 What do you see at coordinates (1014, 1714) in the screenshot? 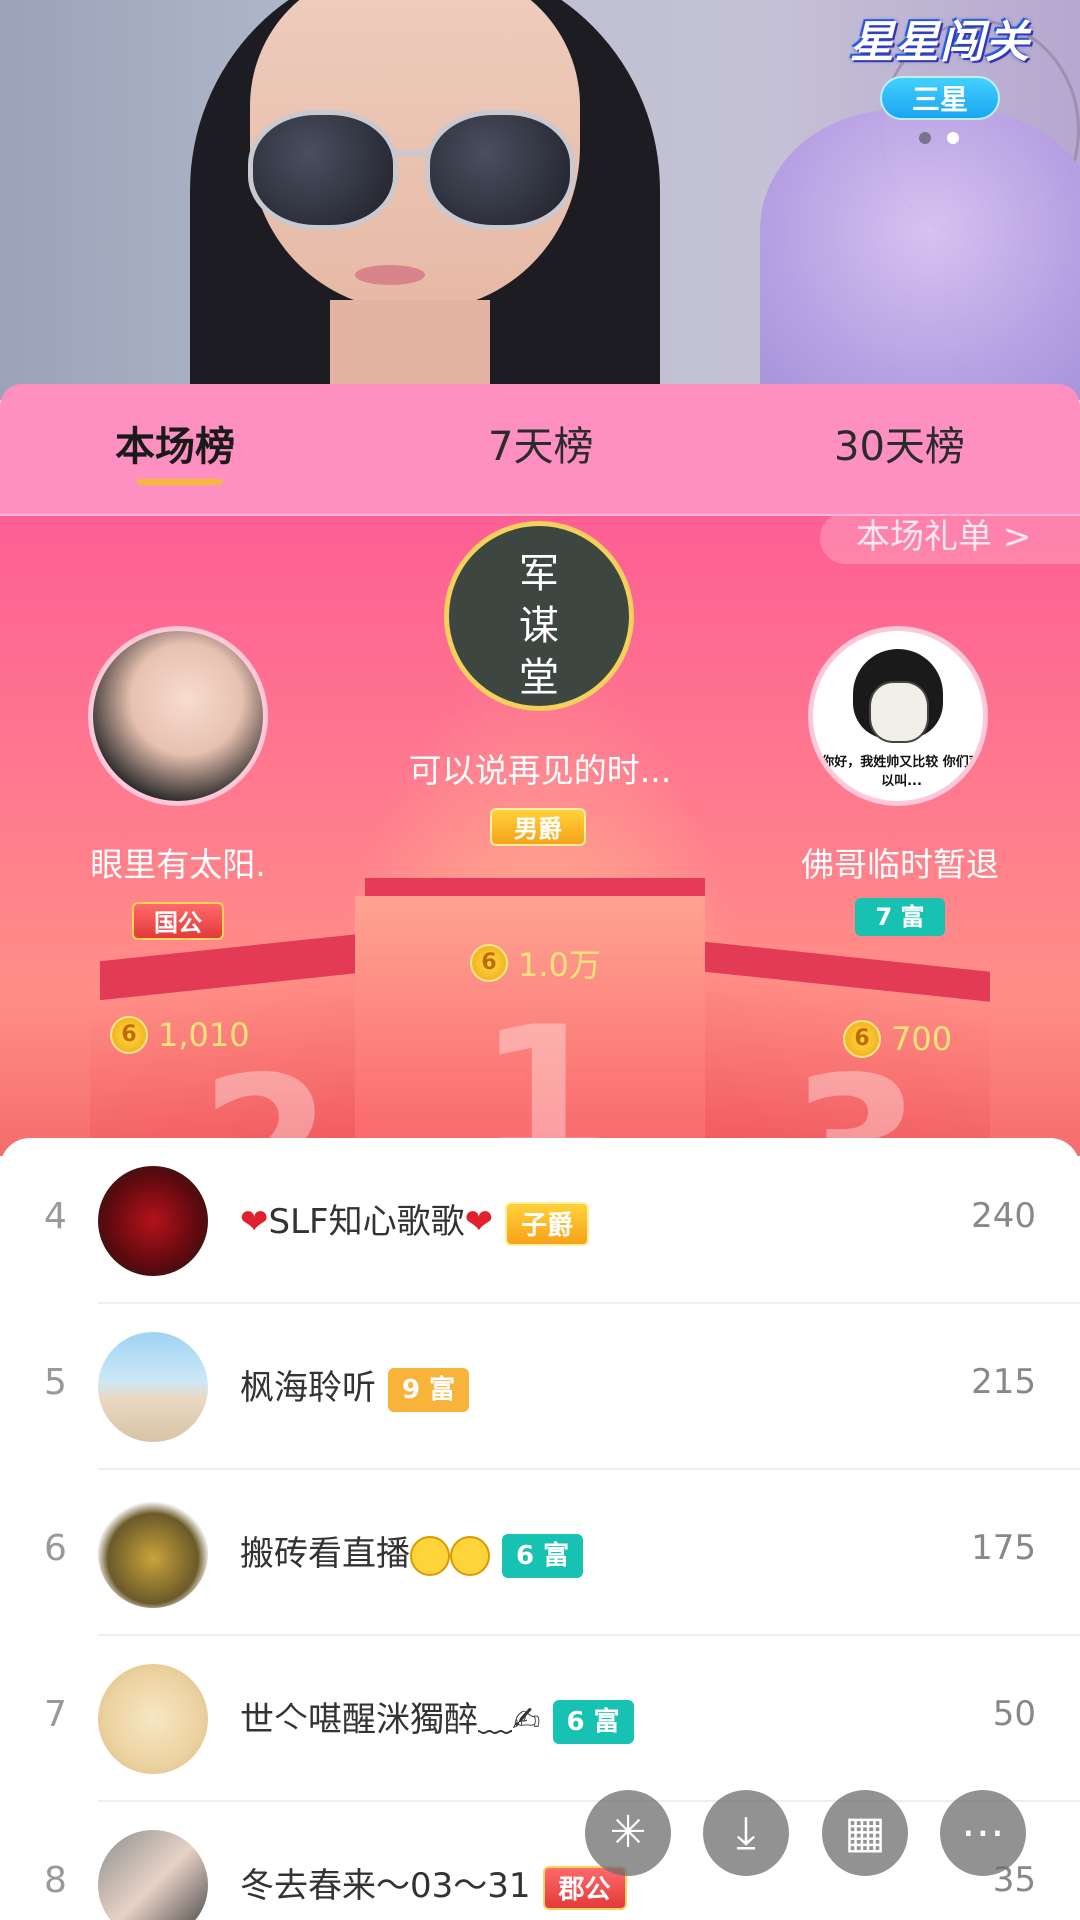
I see `user-score: 50` at bounding box center [1014, 1714].